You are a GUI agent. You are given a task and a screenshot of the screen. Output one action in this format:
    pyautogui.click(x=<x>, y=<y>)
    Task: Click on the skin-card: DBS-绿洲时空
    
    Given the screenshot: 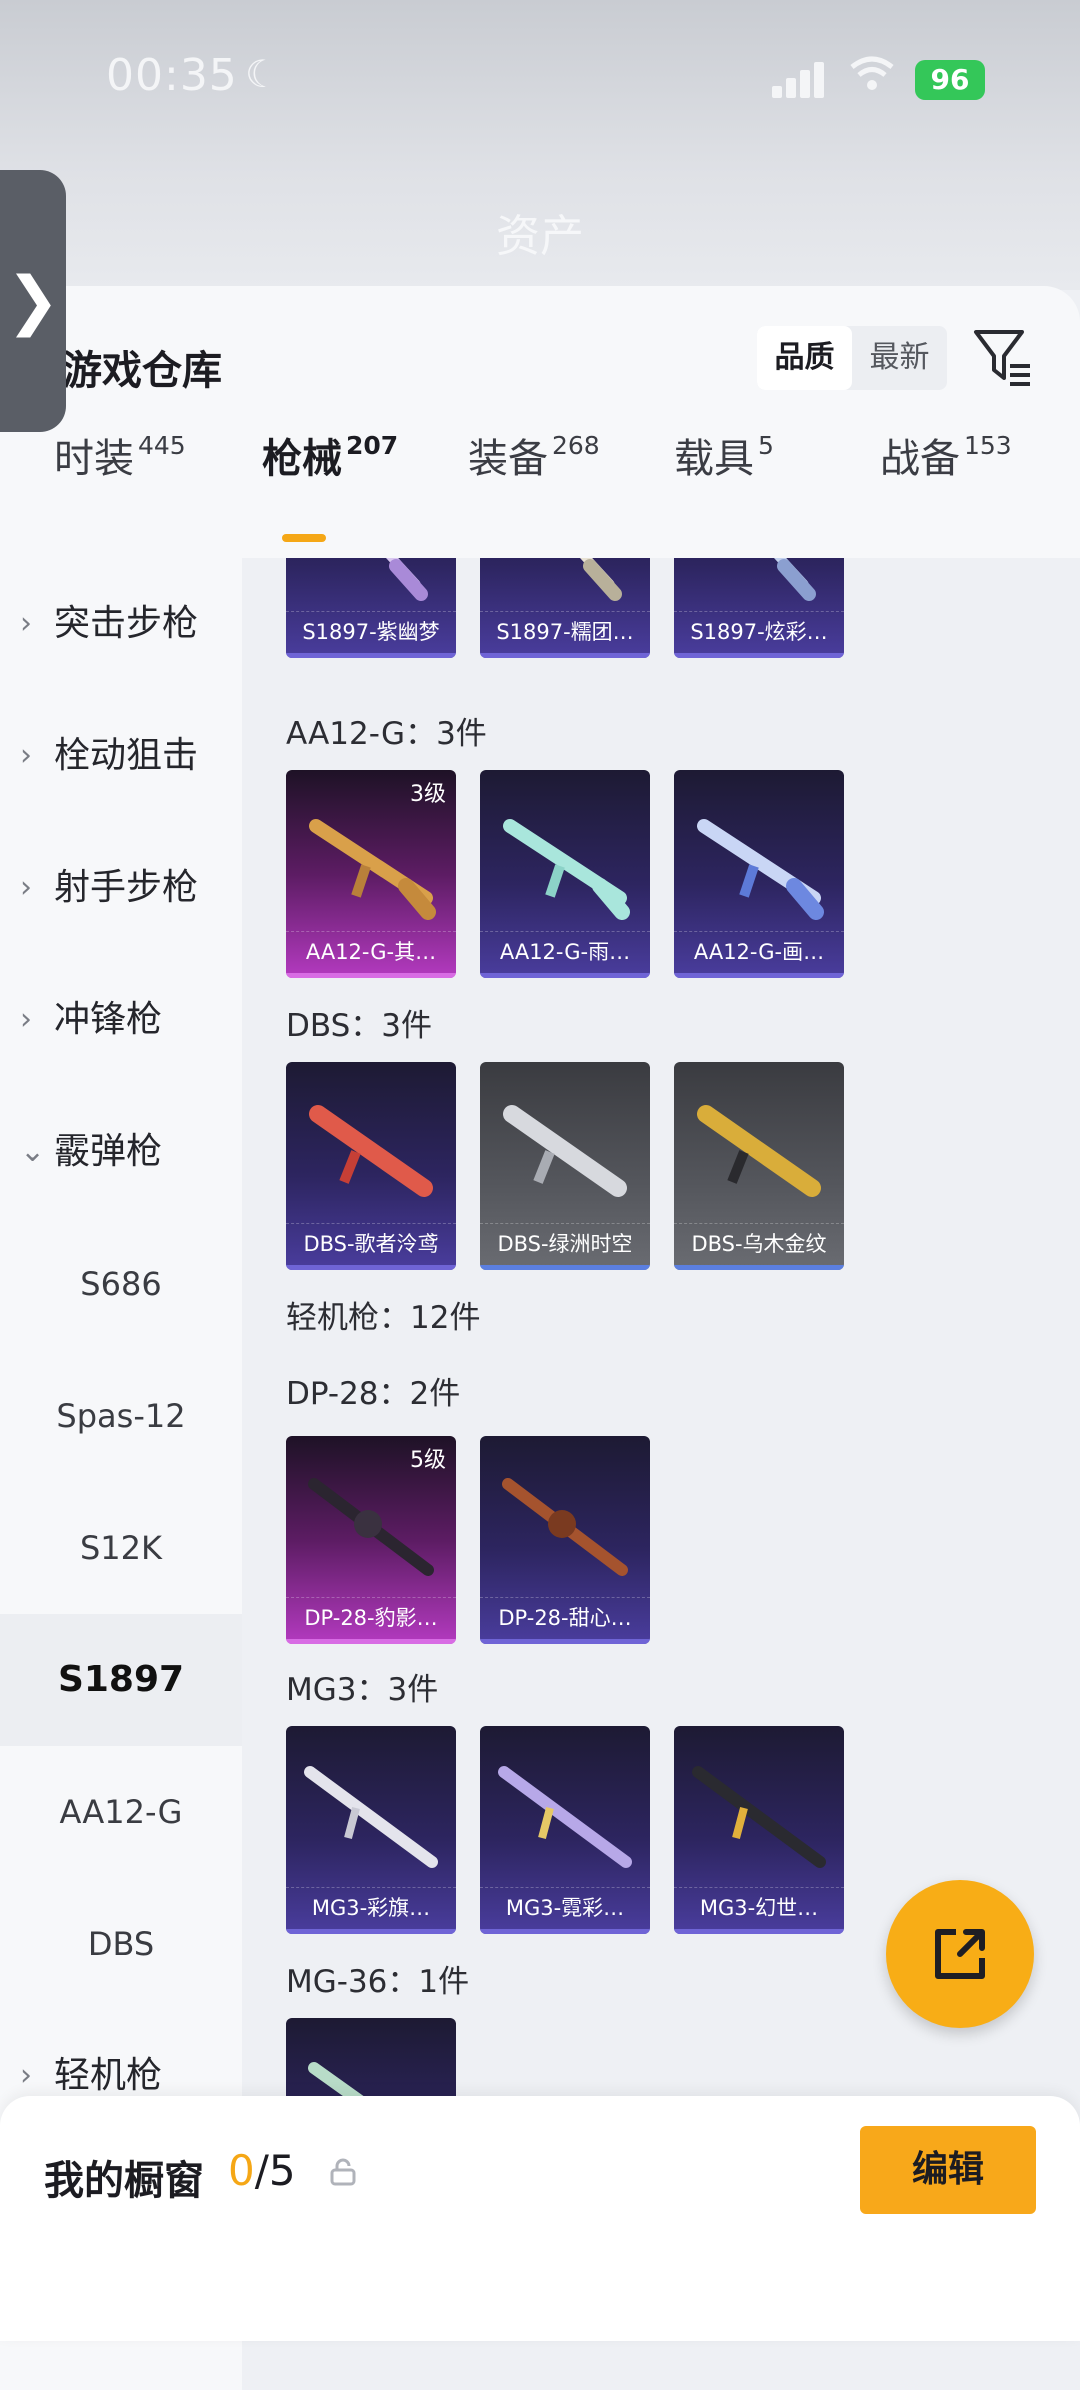 What is the action you would take?
    pyautogui.click(x=565, y=1166)
    